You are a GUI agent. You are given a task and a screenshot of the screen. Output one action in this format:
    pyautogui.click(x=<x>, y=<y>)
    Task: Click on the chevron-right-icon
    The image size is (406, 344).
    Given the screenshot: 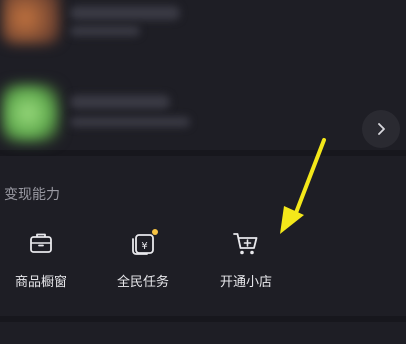 What is the action you would take?
    pyautogui.click(x=381, y=129)
    